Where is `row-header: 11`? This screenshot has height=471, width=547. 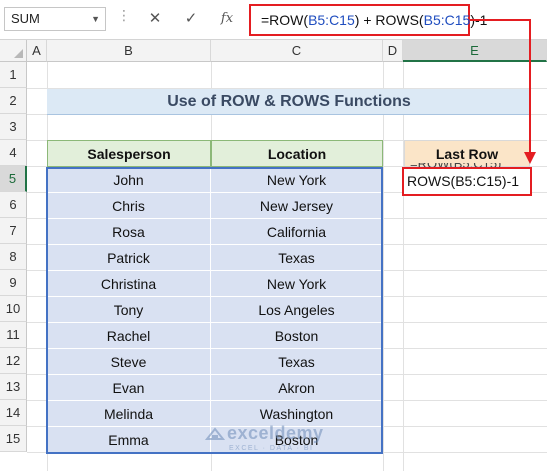
row-header: 11 is located at coordinates (13, 335).